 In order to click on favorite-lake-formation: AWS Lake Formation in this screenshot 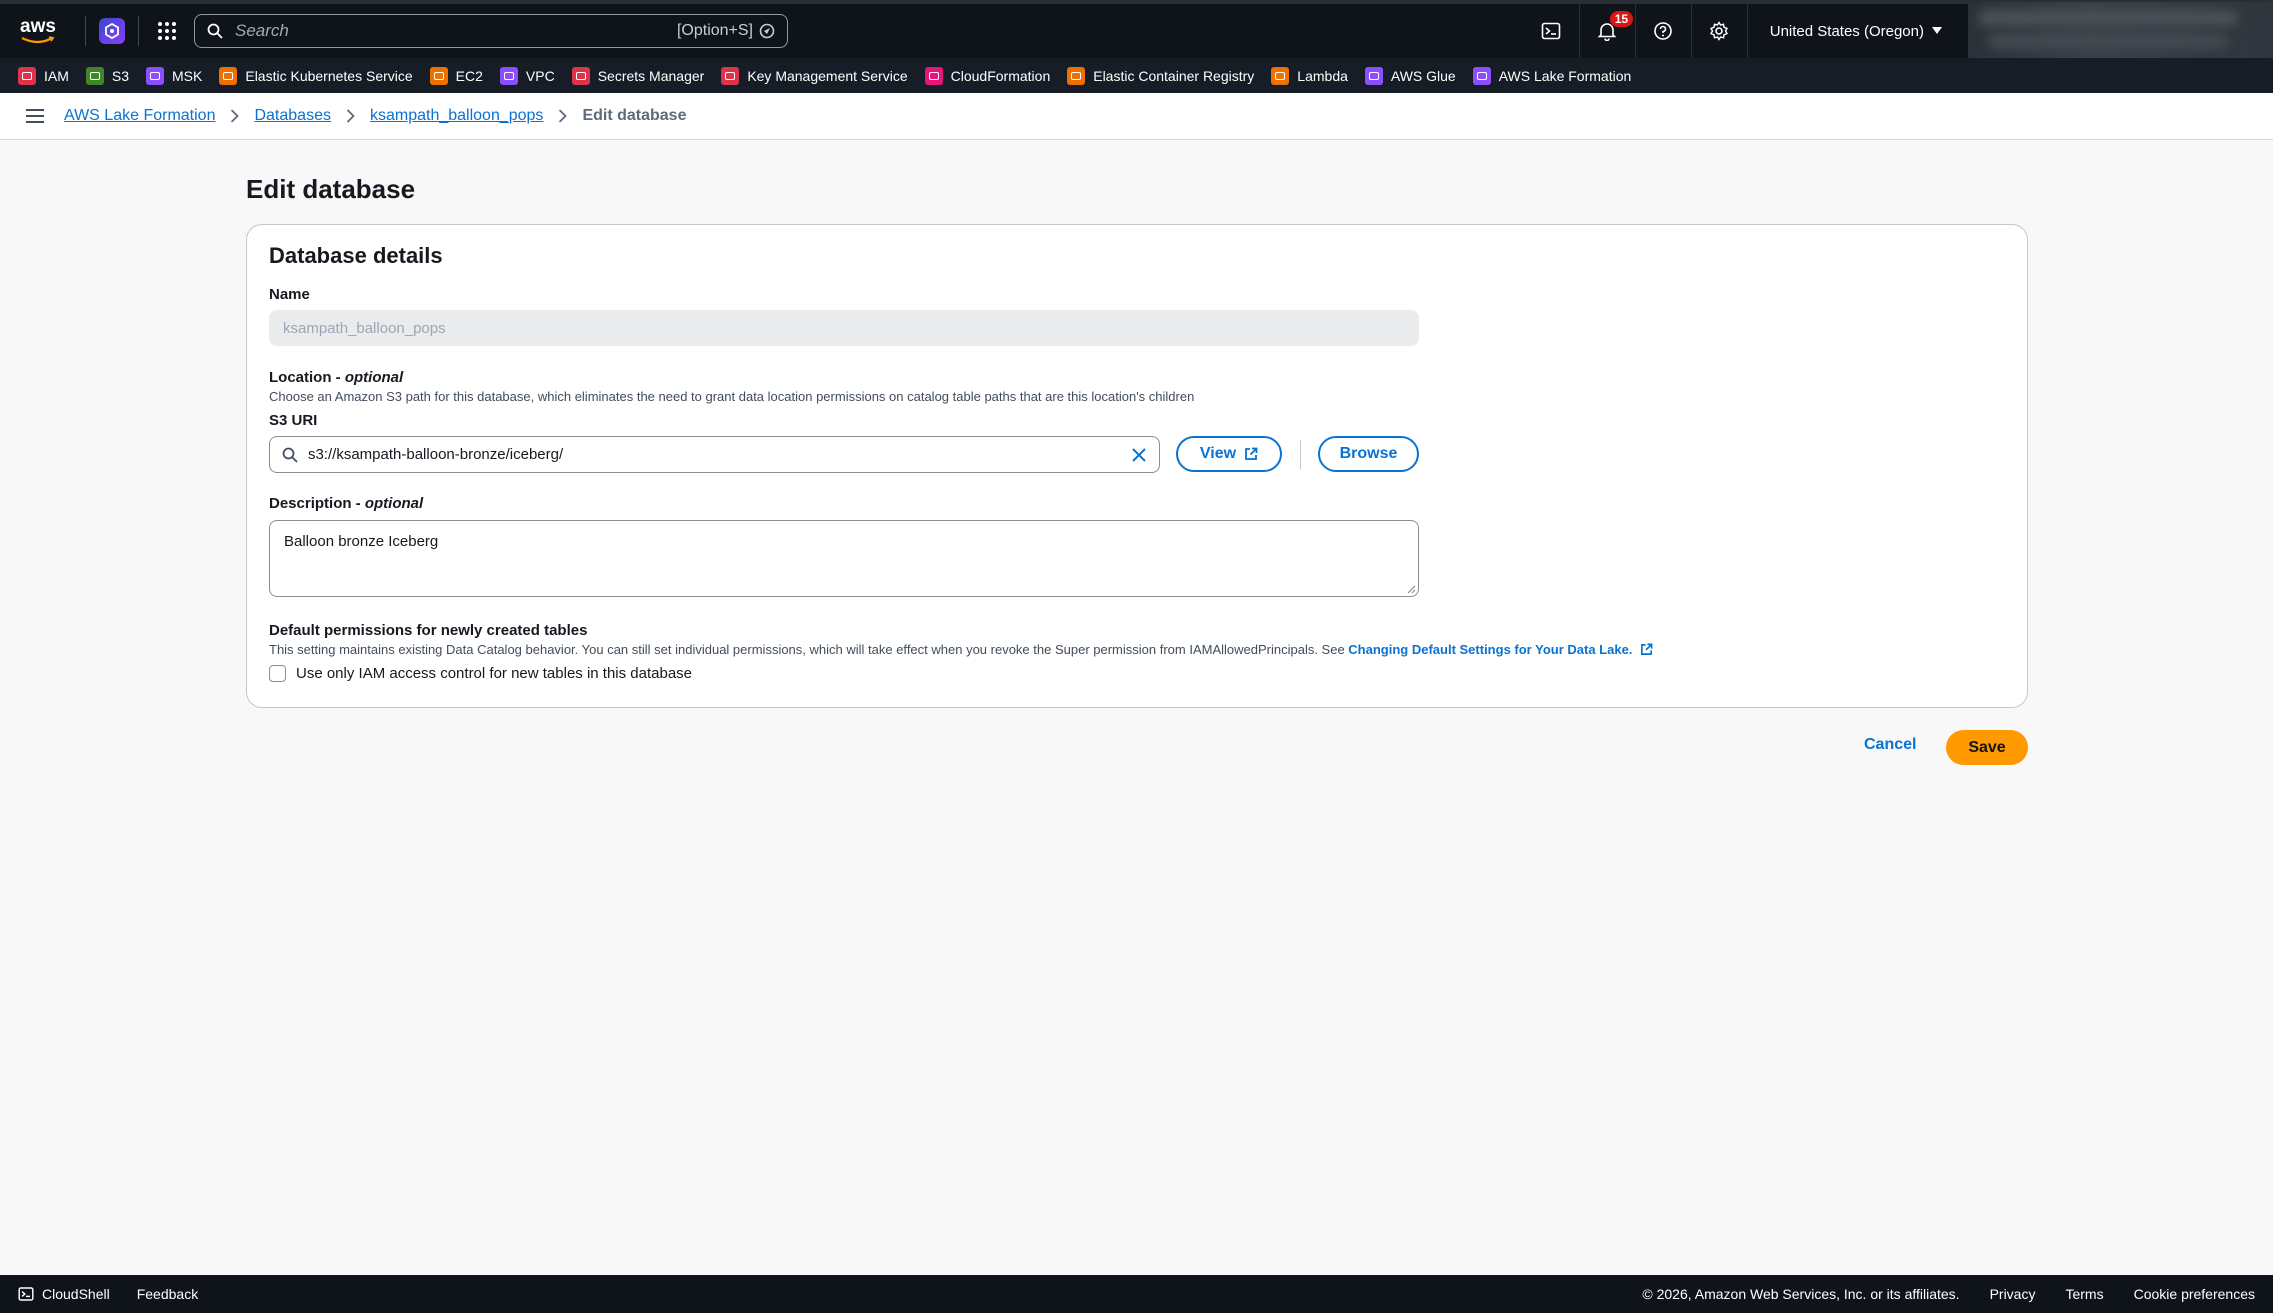, I will do `click(1551, 75)`.